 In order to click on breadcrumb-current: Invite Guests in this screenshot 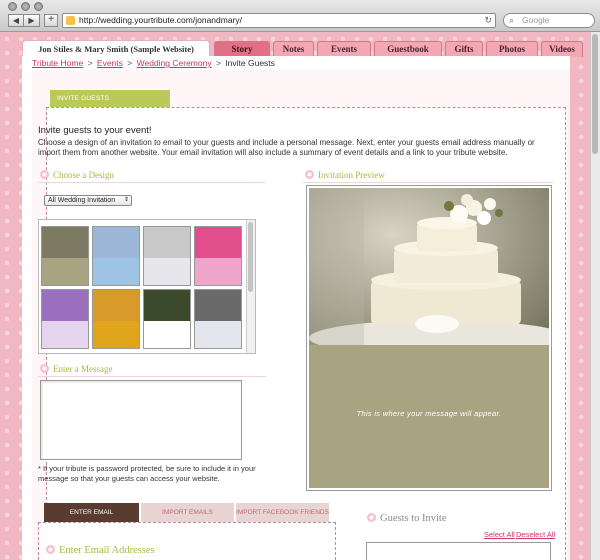, I will do `click(250, 63)`.